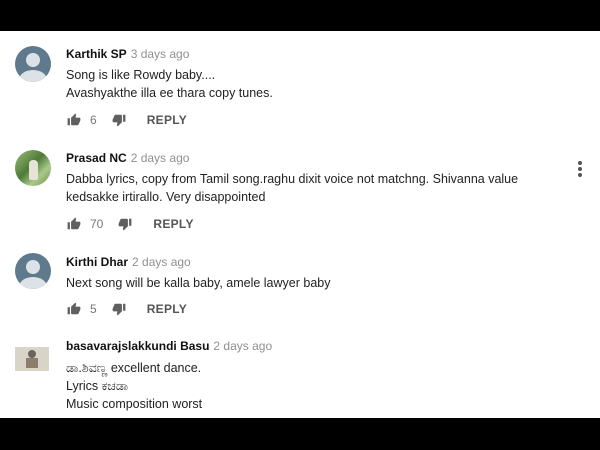 Image resolution: width=600 pixels, height=450 pixels. What do you see at coordinates (97, 386) in the screenshot?
I see `comment-line: Lyrics ಕಚಡಾ` at bounding box center [97, 386].